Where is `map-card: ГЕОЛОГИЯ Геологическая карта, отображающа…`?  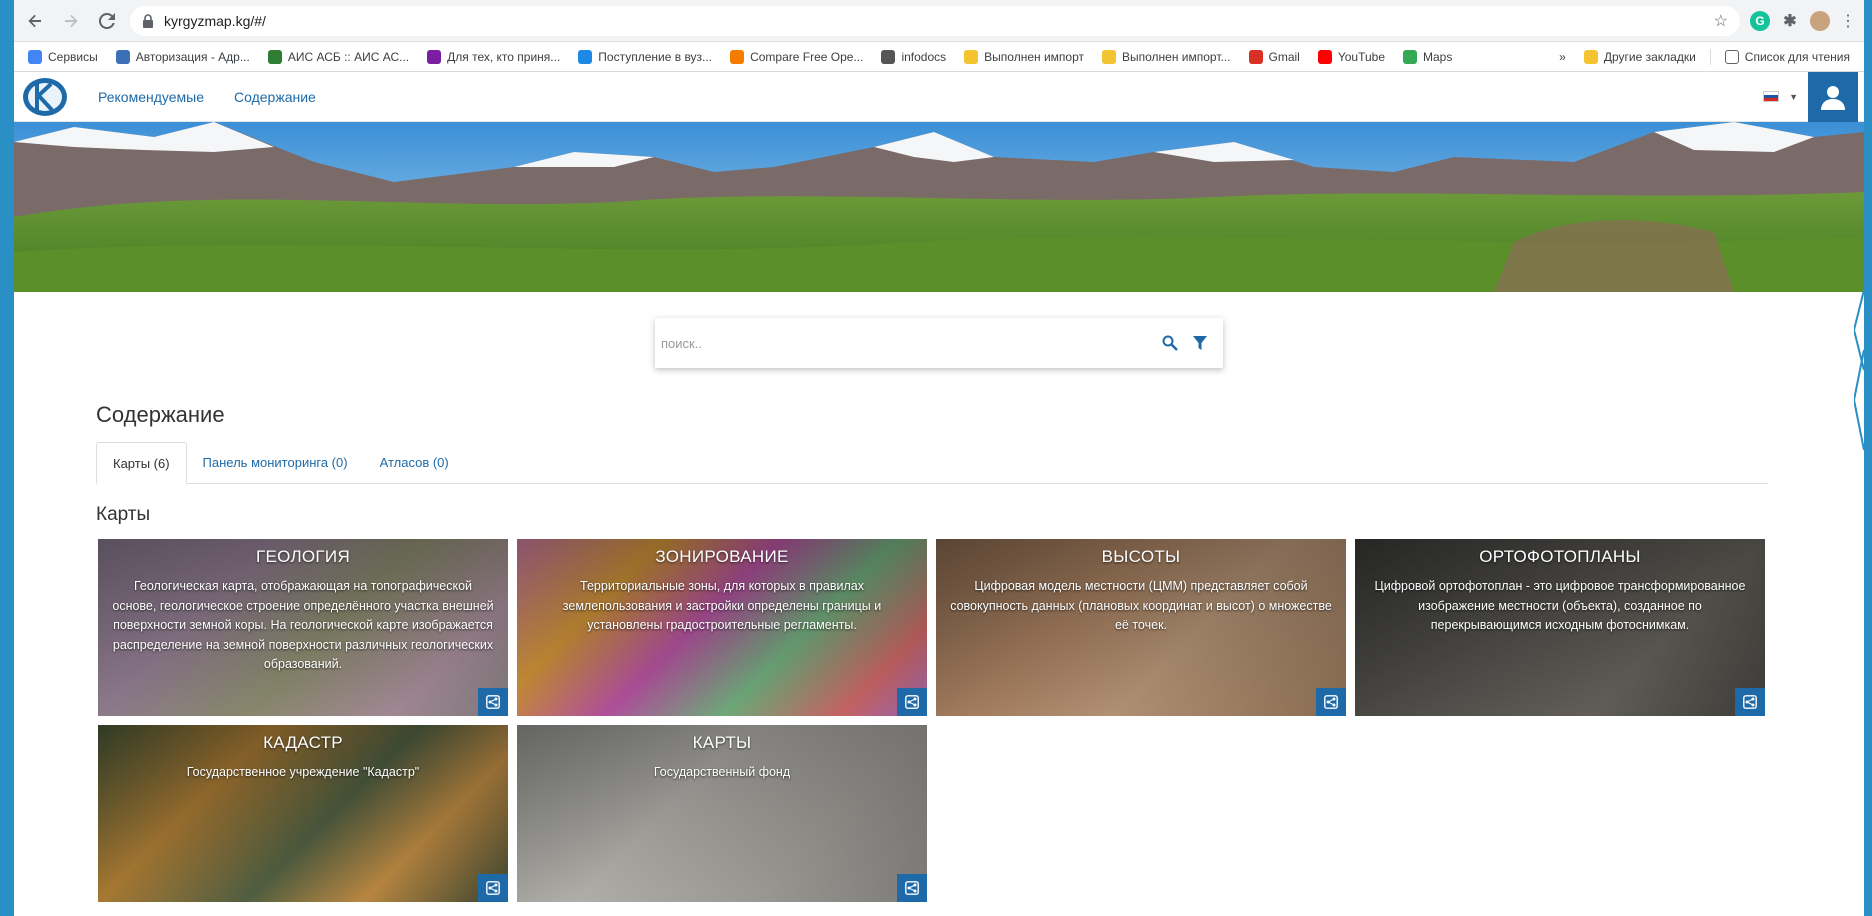
map-card: ГЕОЛОГИЯ Геологическая карта, отображающа… is located at coordinates (303, 627).